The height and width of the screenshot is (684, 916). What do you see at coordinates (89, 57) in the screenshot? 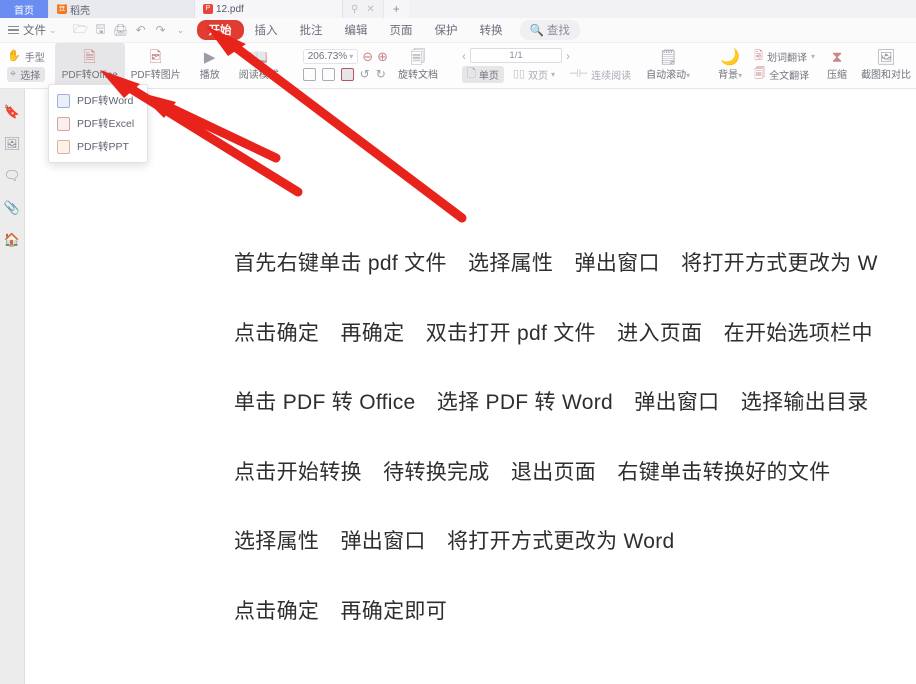
I see `pdf-to-word-icon: 🗎` at bounding box center [89, 57].